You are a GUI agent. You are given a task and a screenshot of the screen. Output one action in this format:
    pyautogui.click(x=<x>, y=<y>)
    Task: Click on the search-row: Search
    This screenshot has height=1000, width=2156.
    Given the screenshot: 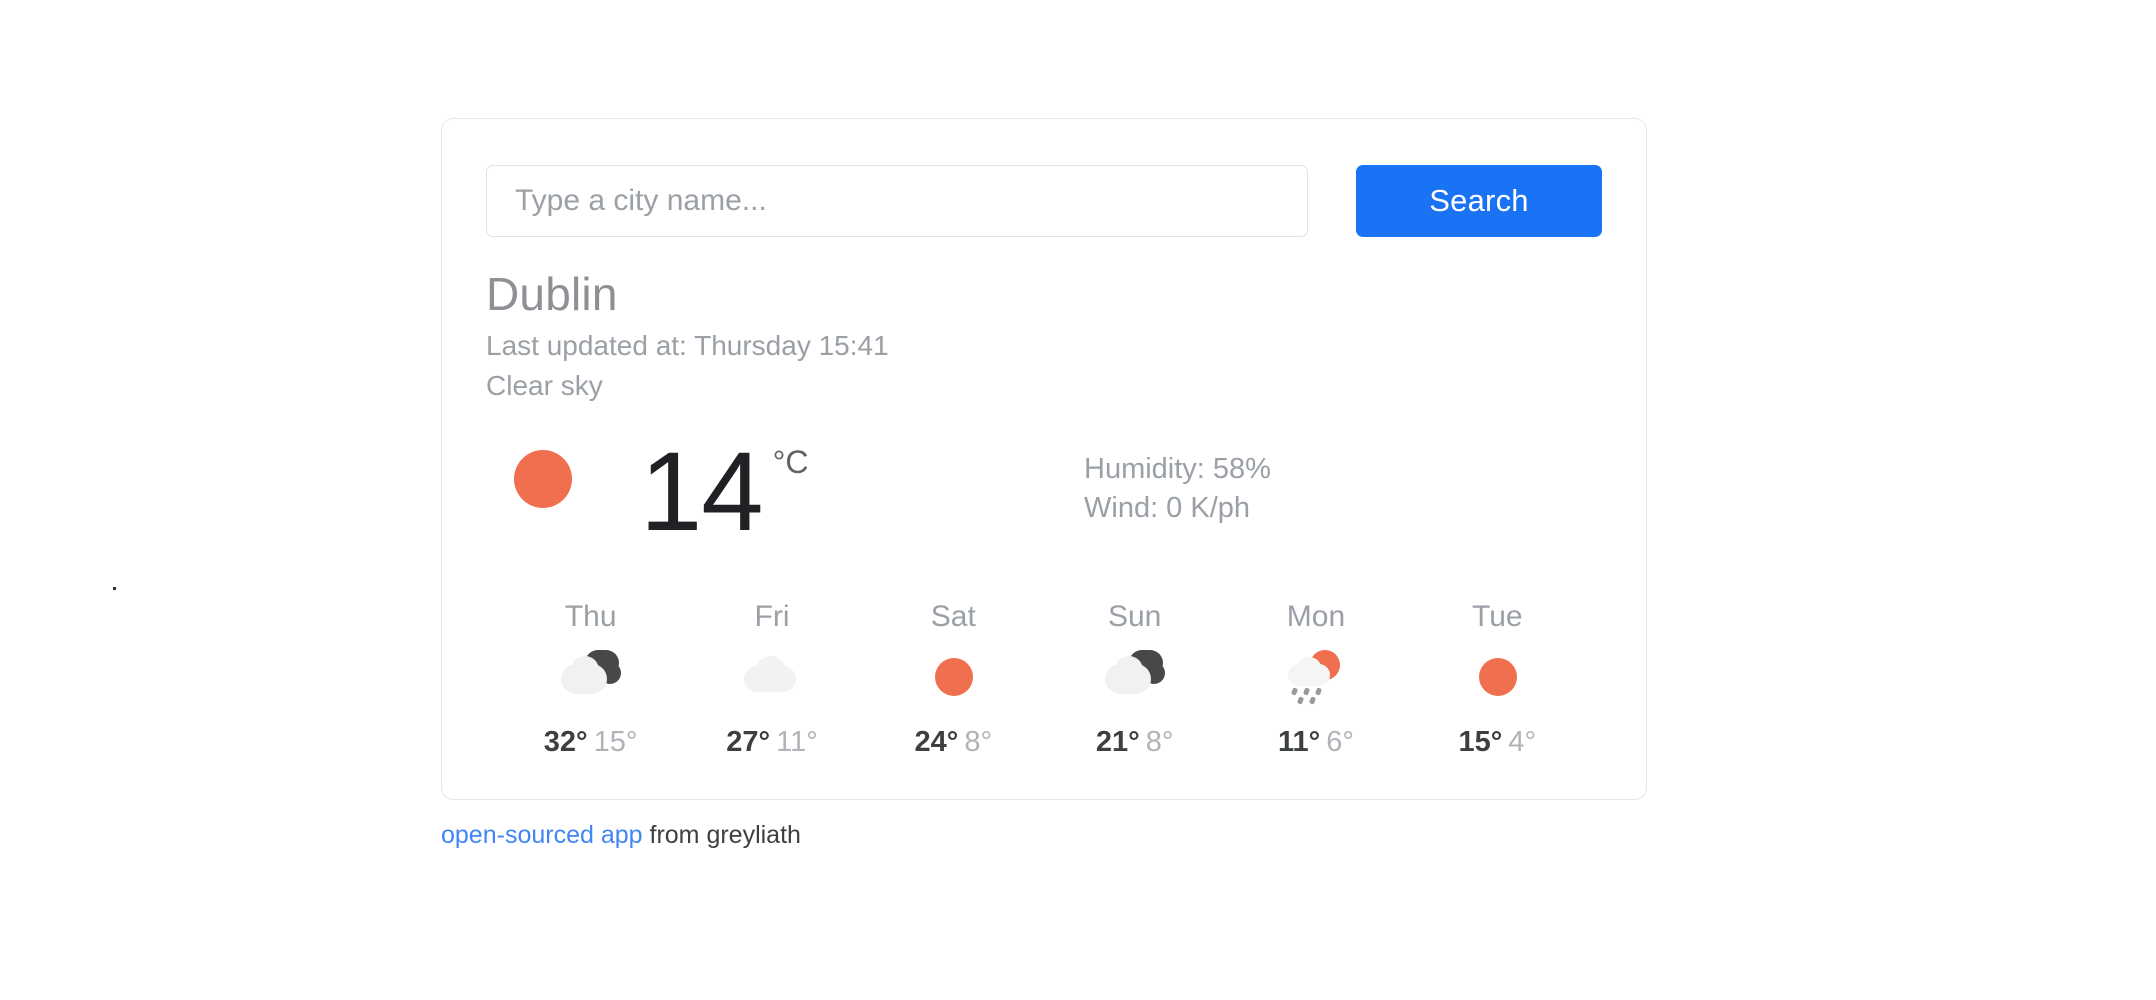 What is the action you would take?
    pyautogui.click(x=1044, y=201)
    